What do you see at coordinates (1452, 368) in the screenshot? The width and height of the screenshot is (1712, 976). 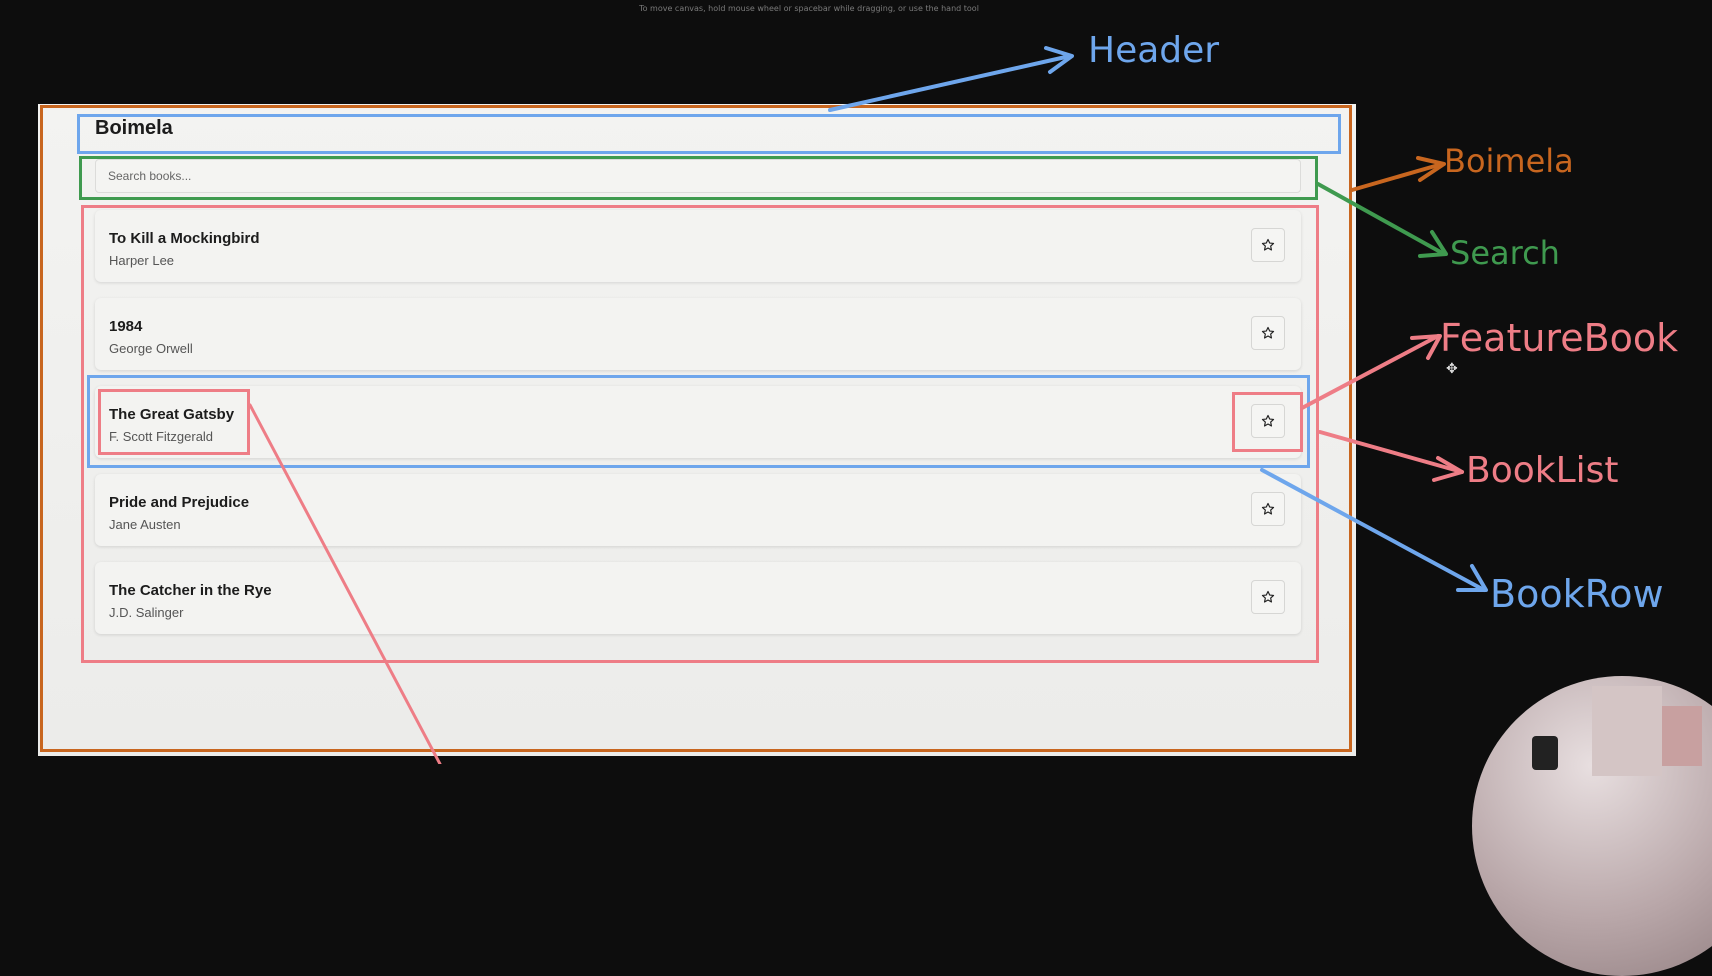 I see `move-cursor-icon: ✥` at bounding box center [1452, 368].